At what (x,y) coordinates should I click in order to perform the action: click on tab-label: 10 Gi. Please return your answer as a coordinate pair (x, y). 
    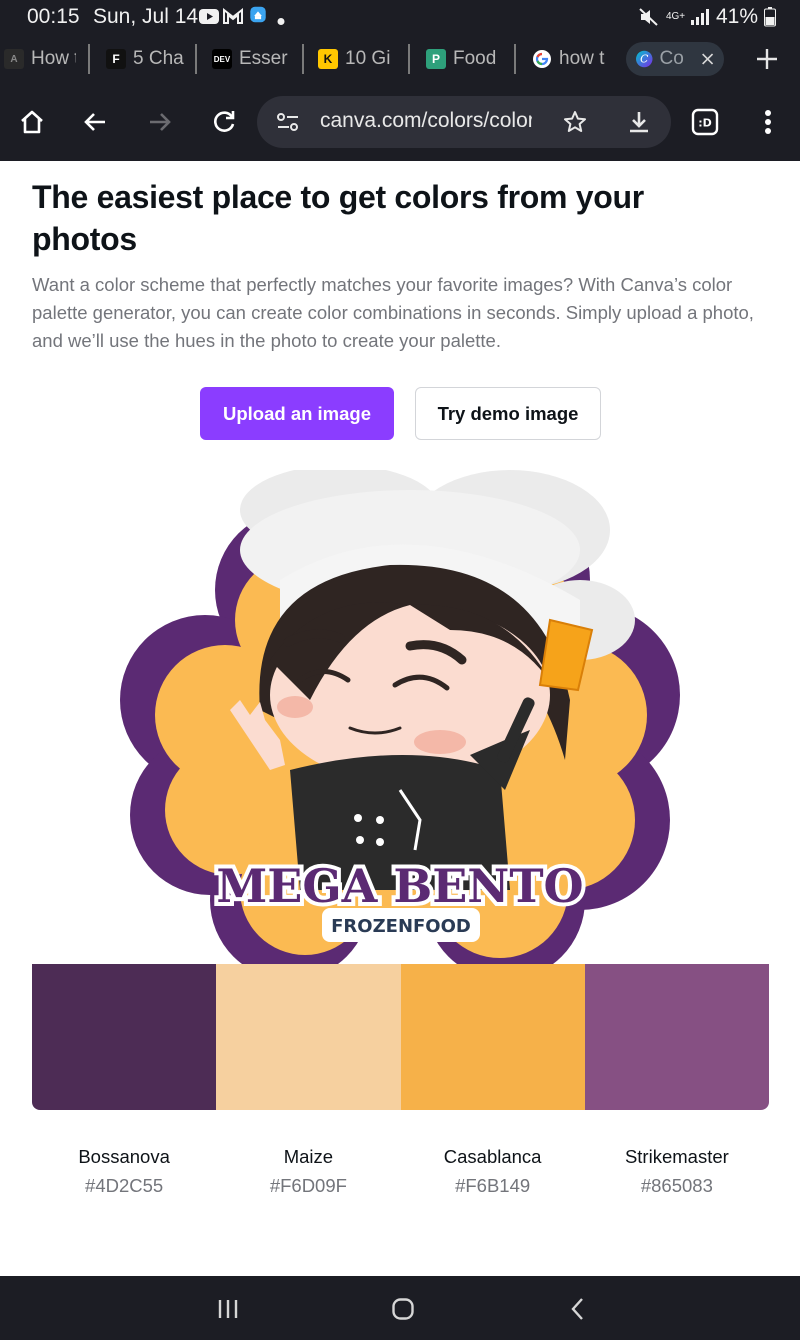
    Looking at the image, I should click on (368, 58).